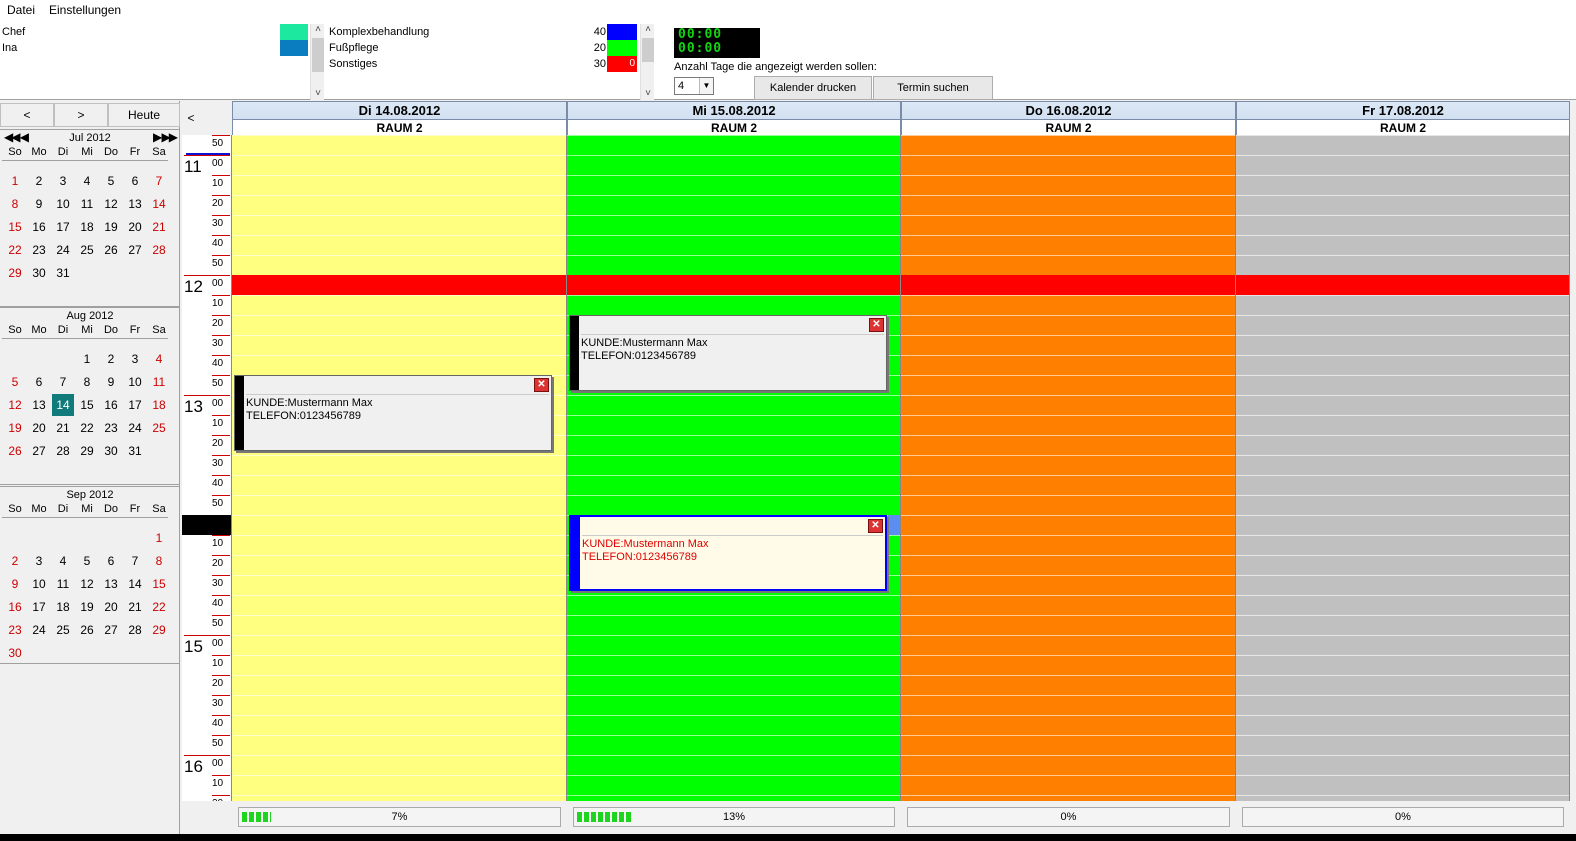 The image size is (1576, 841). What do you see at coordinates (1068, 118) in the screenshot?
I see `day-header: Do 16.08.2012 RAUM 2` at bounding box center [1068, 118].